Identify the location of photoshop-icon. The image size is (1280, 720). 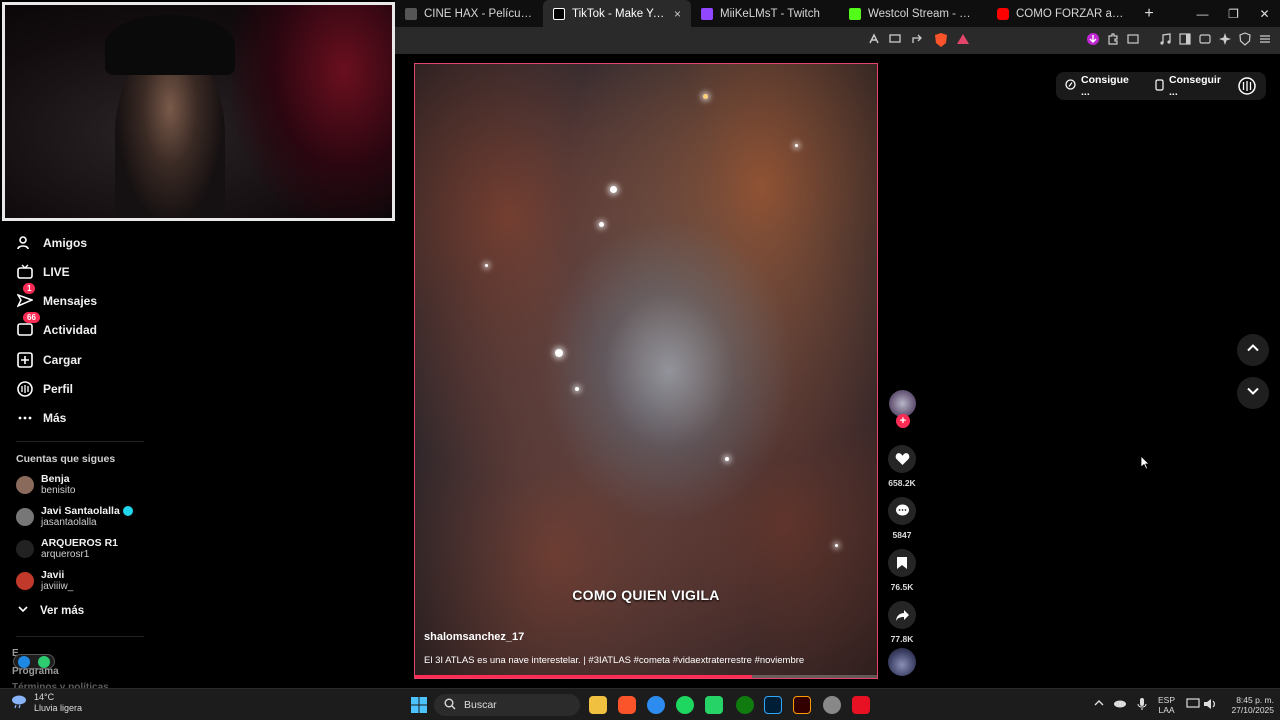
(773, 705).